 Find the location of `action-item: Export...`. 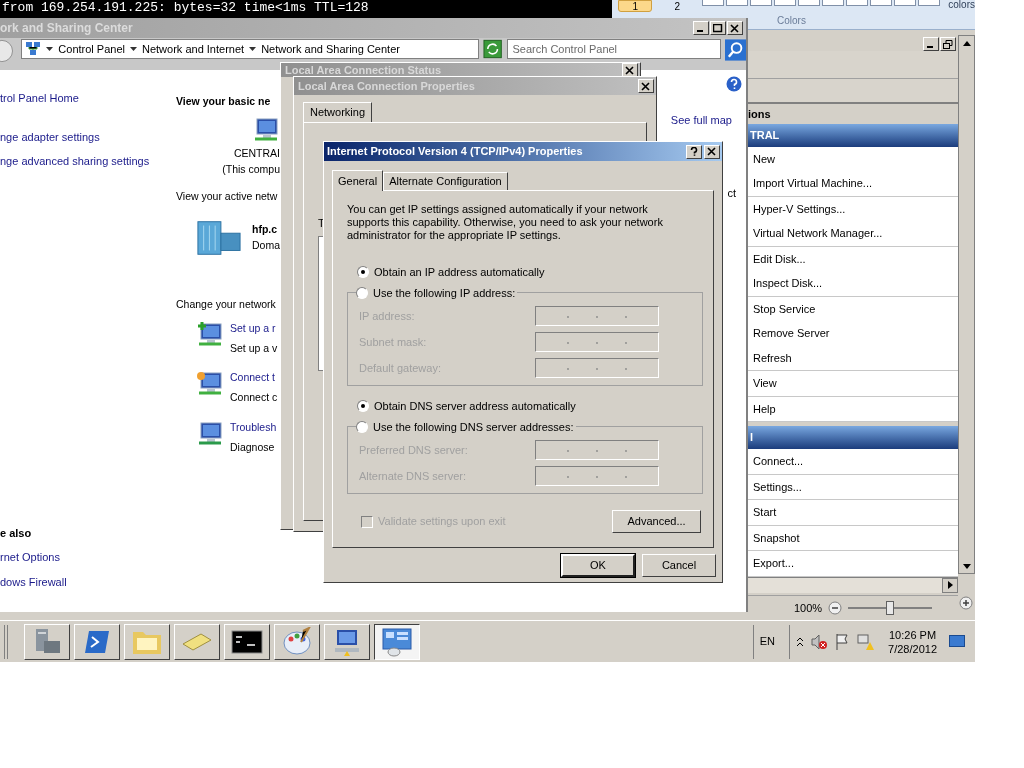

action-item: Export... is located at coordinates (773, 563).